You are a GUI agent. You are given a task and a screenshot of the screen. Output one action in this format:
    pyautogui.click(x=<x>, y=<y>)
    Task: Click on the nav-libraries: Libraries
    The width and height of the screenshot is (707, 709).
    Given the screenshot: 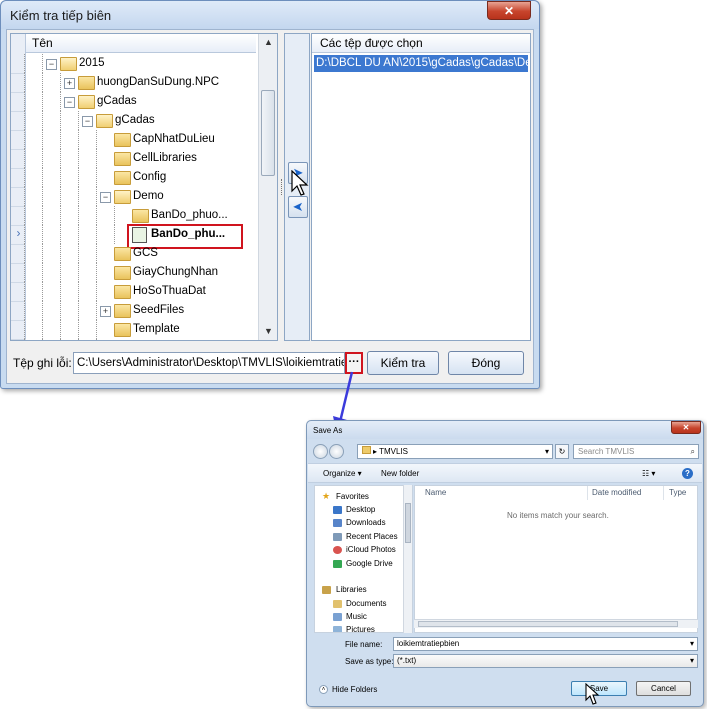 What is the action you would take?
    pyautogui.click(x=351, y=589)
    